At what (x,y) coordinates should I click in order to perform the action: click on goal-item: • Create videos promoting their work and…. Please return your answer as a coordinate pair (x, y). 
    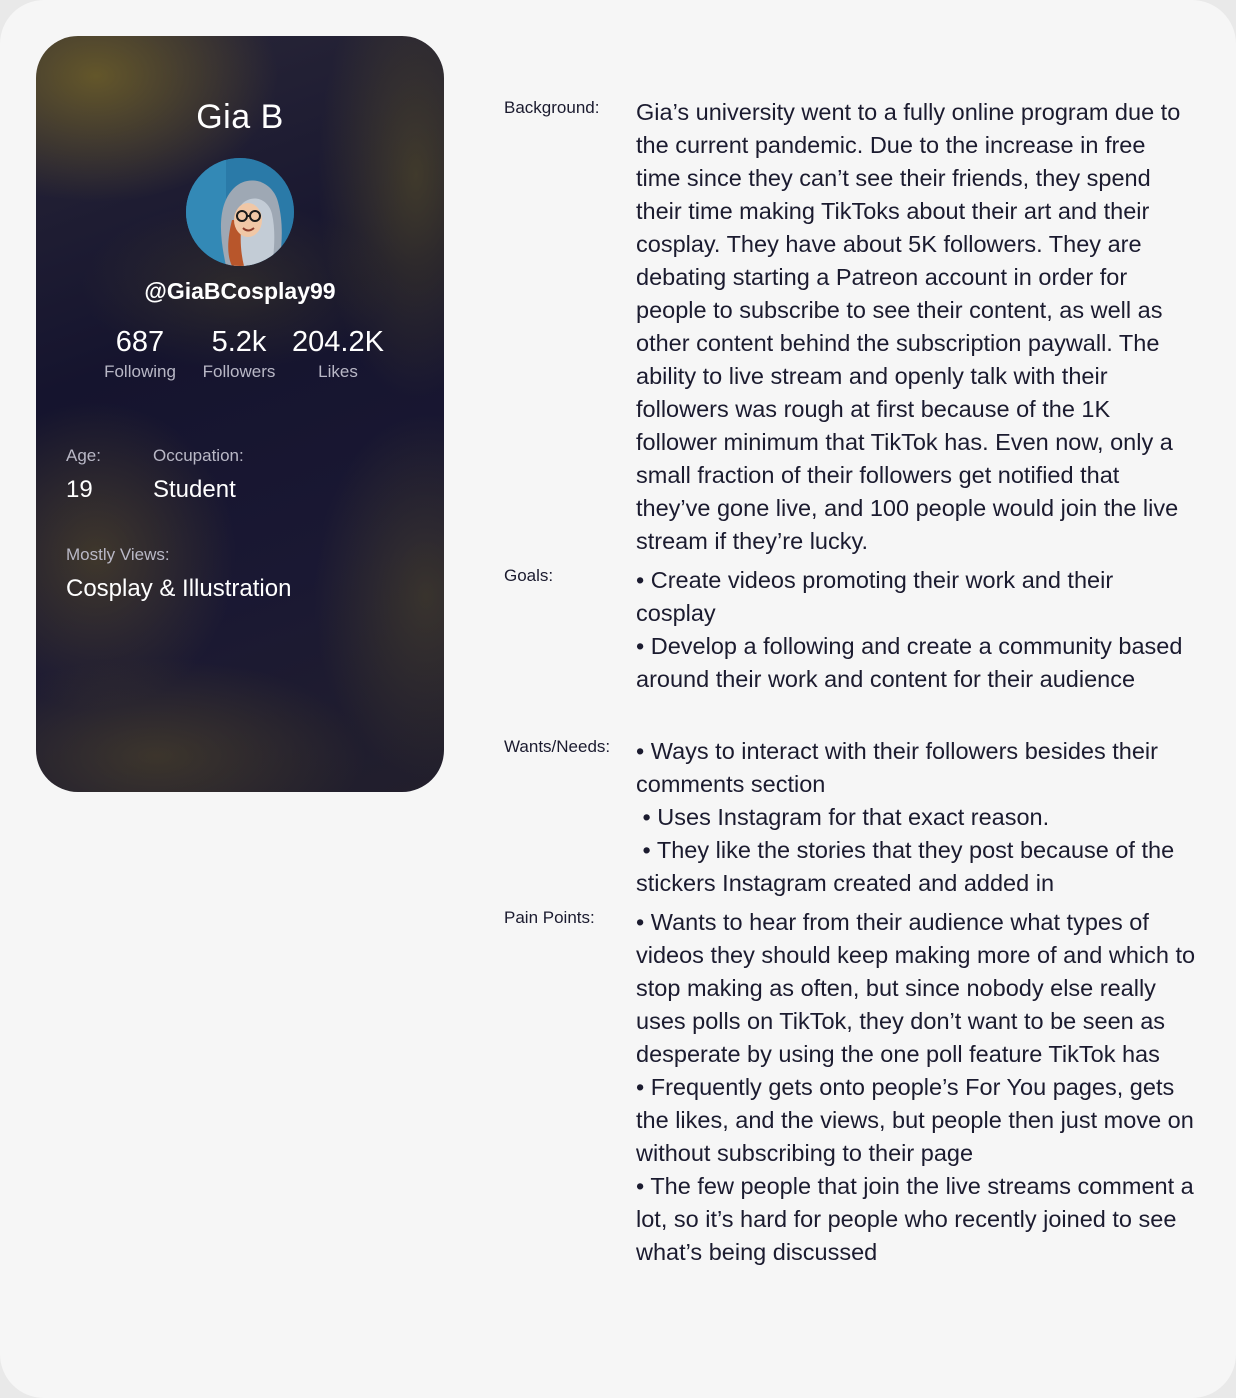
    Looking at the image, I should click on (875, 596).